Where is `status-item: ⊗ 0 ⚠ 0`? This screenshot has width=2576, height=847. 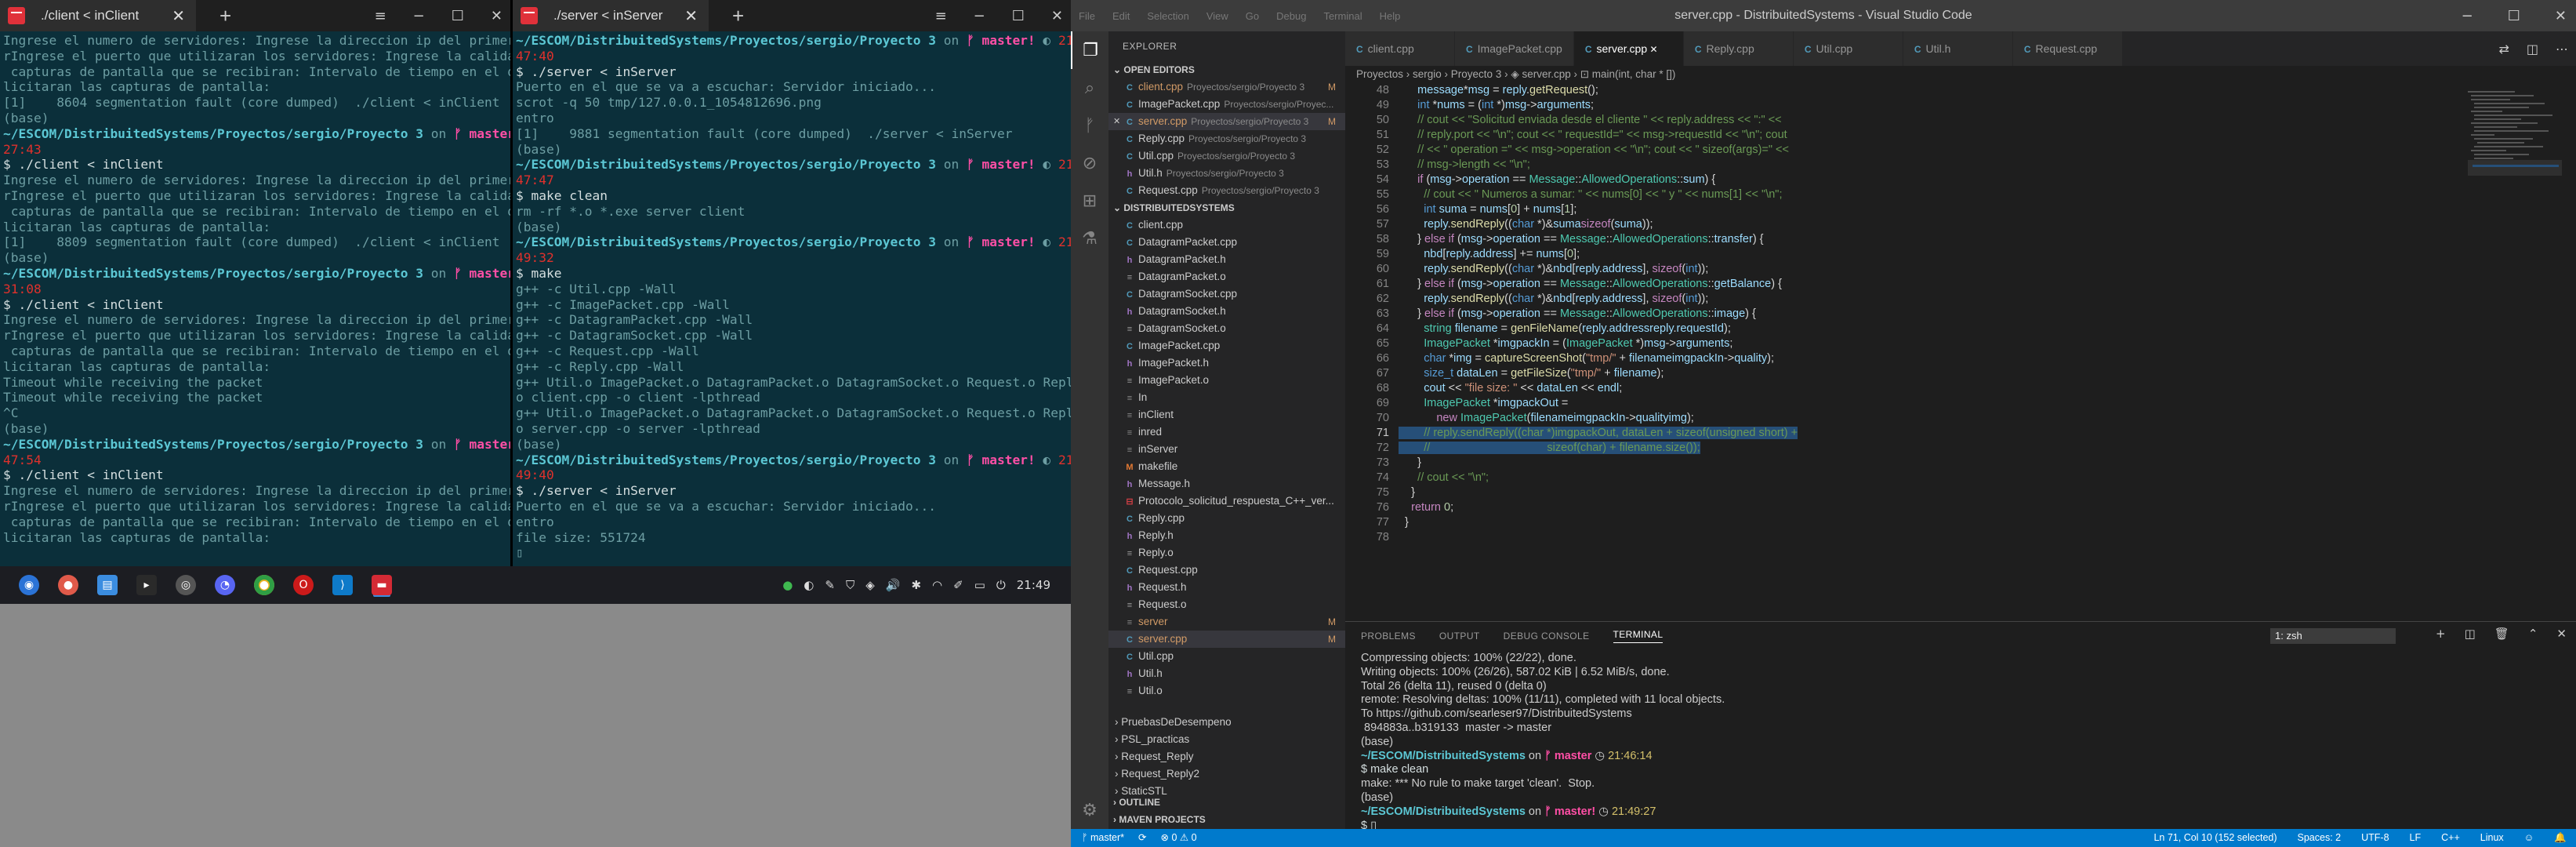
status-item: ⊗ 0 ⚠ 0 is located at coordinates (1179, 838).